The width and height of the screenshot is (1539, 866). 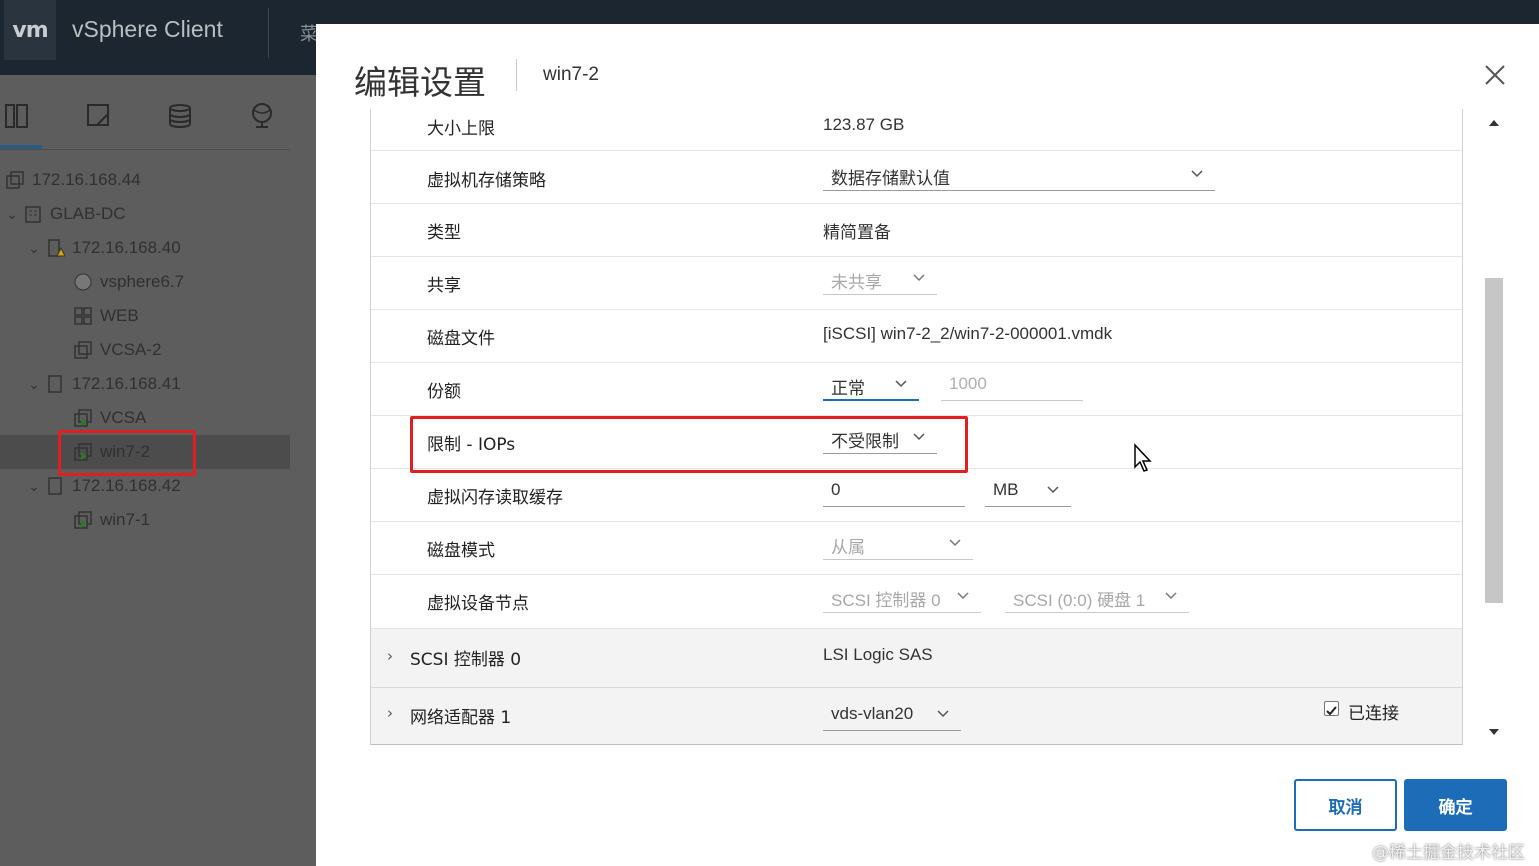 I want to click on select-value: SCSI (0:0) 硬盘 1, so click(x=1079, y=600).